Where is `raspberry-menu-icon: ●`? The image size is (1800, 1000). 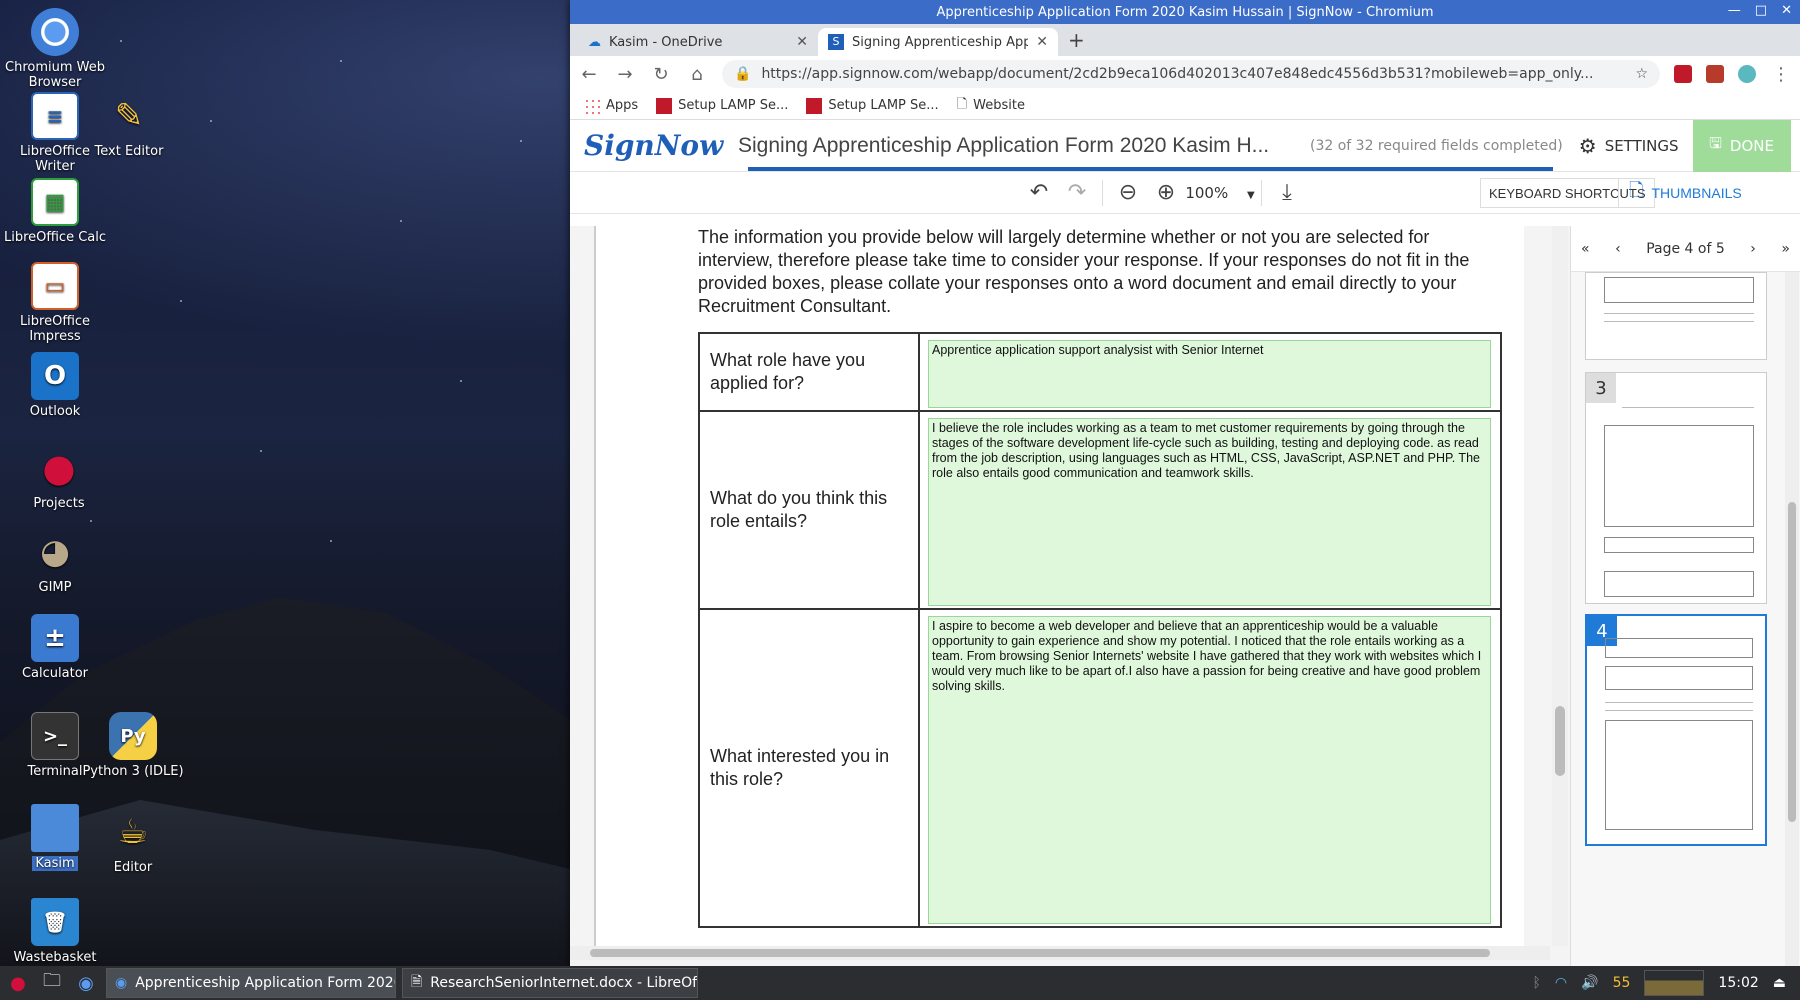
raspberry-menu-icon: ● is located at coordinates (18, 983).